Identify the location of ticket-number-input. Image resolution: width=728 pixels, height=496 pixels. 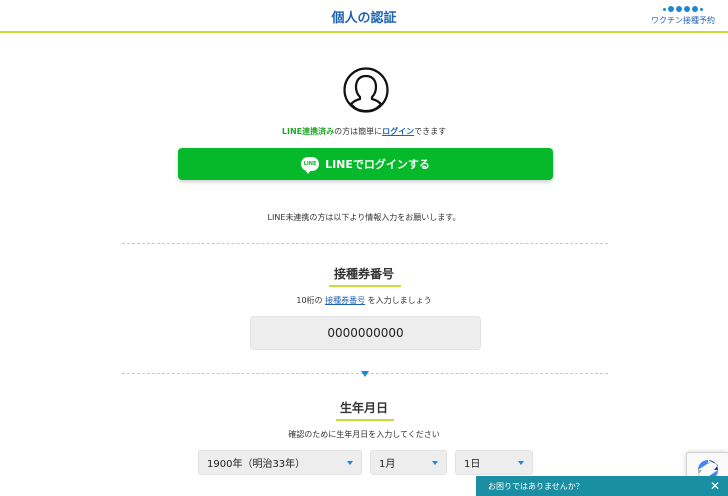
(365, 333).